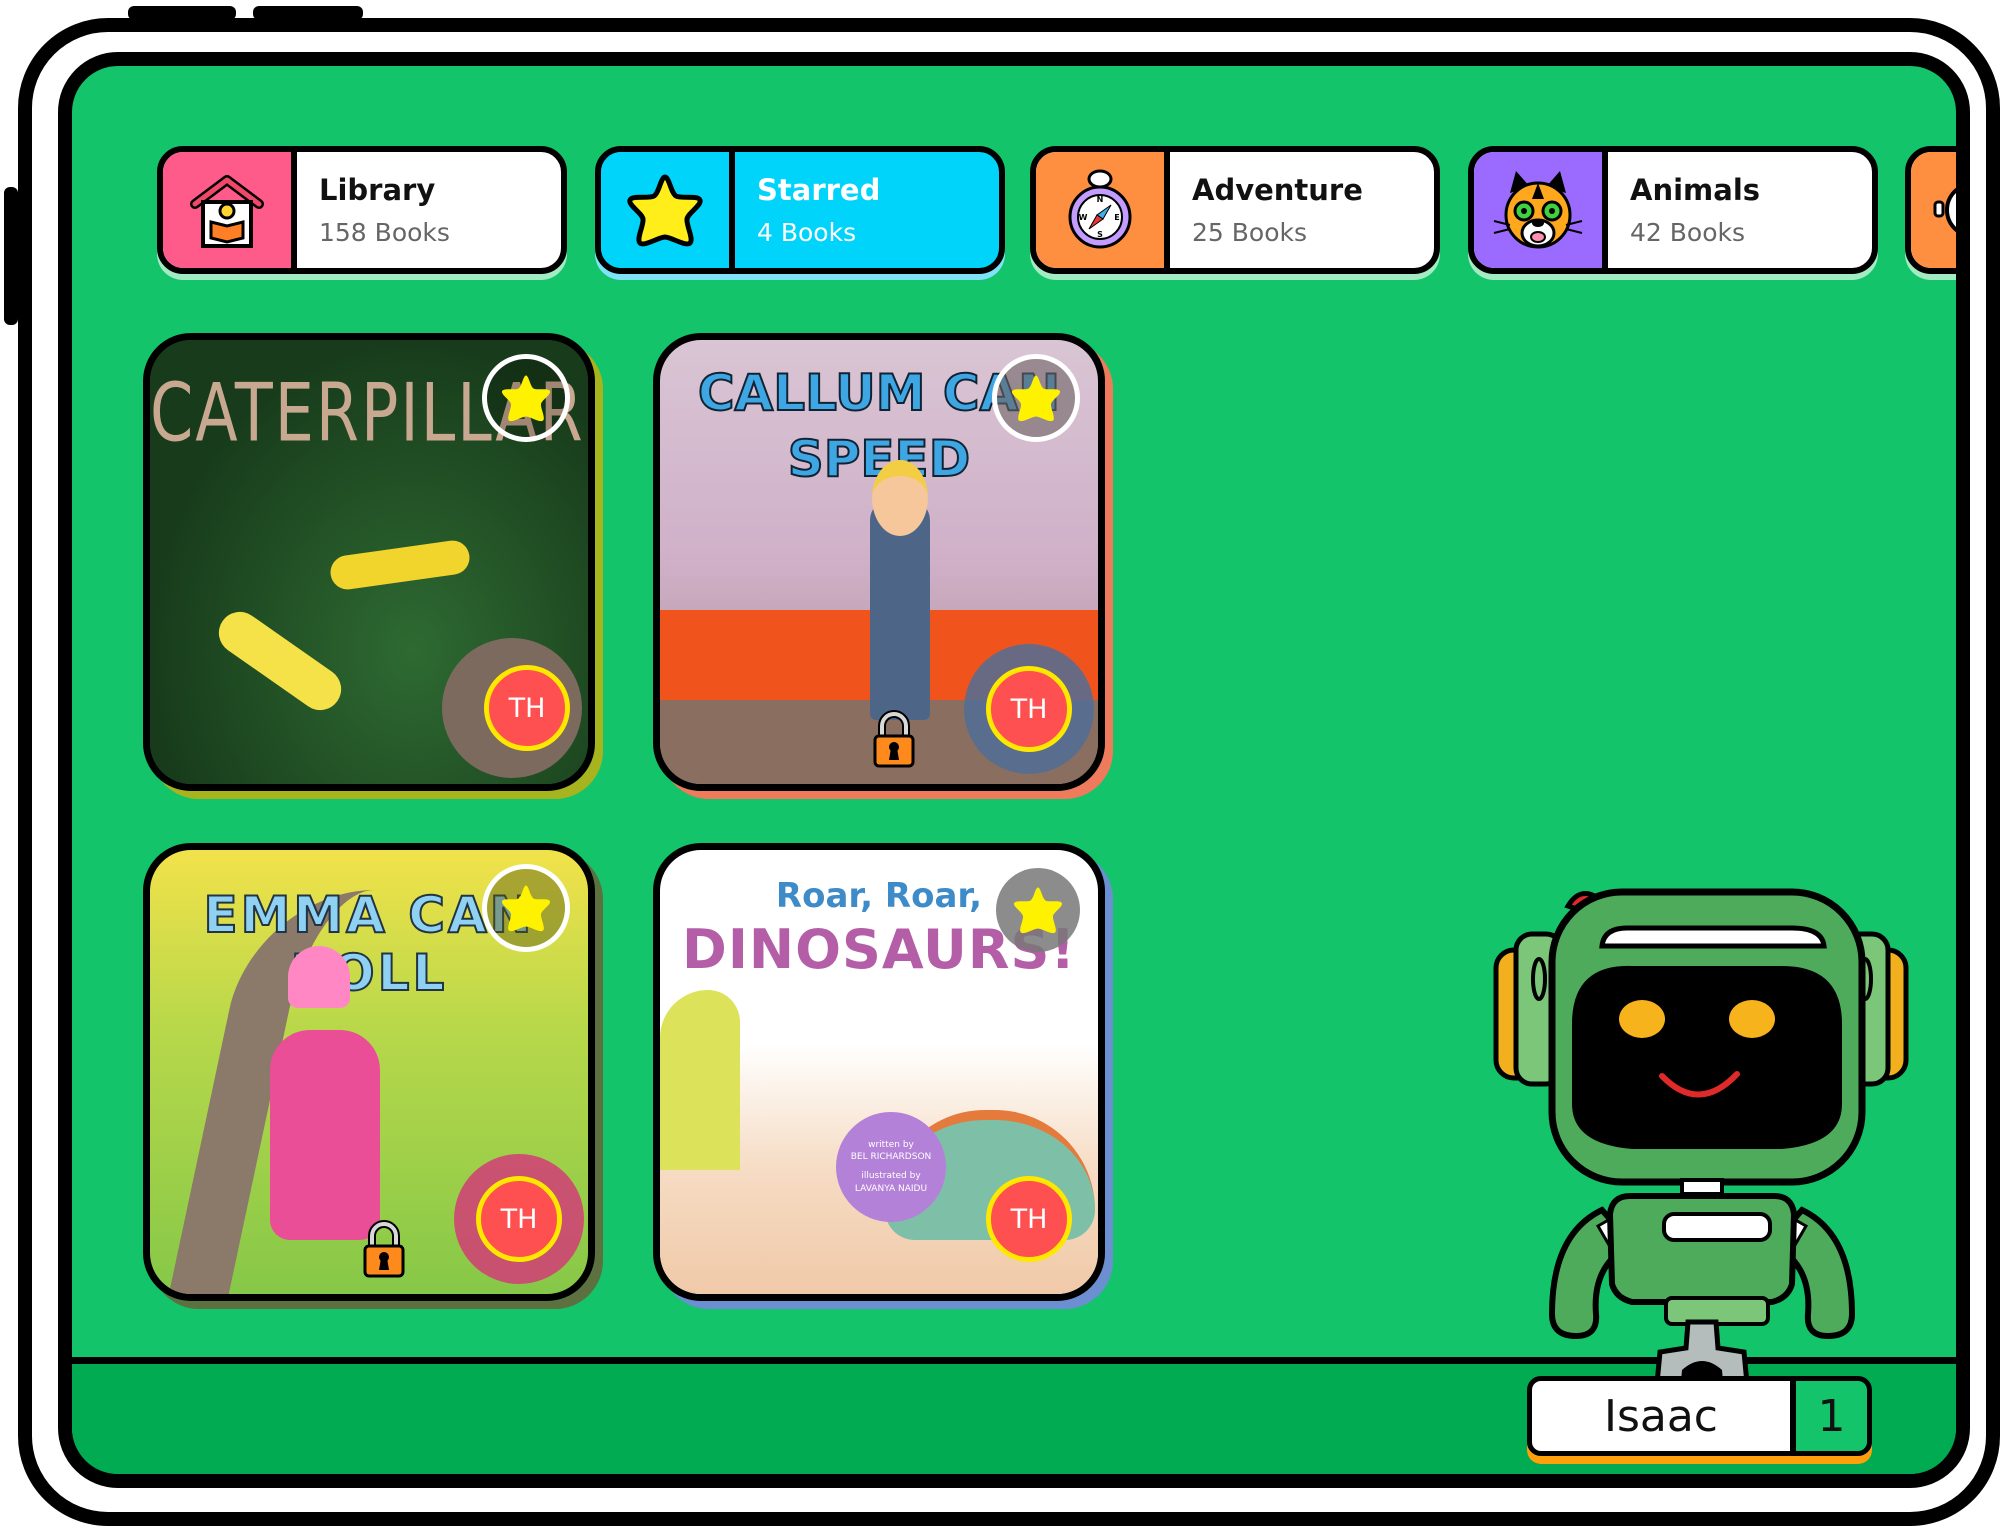 This screenshot has width=2015, height=1536. What do you see at coordinates (1933, 210) in the screenshot?
I see `partial-category-icon` at bounding box center [1933, 210].